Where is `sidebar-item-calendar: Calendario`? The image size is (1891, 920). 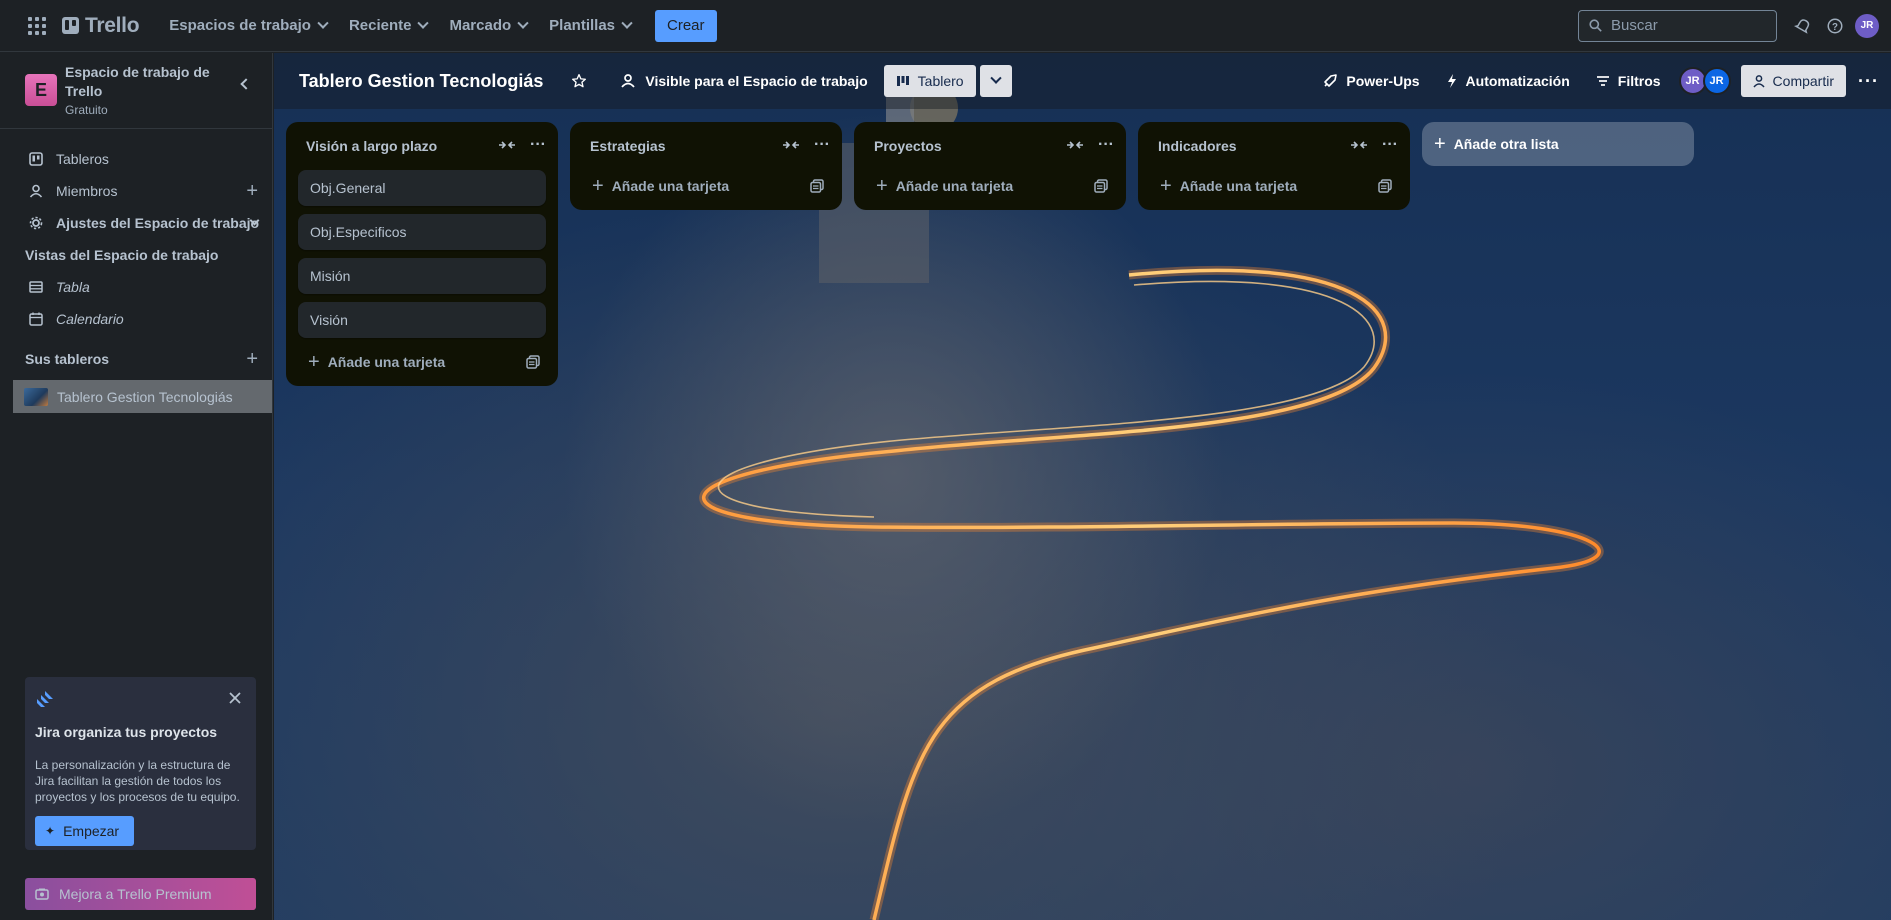
sidebar-item-calendar: Calendario is located at coordinates (136, 319).